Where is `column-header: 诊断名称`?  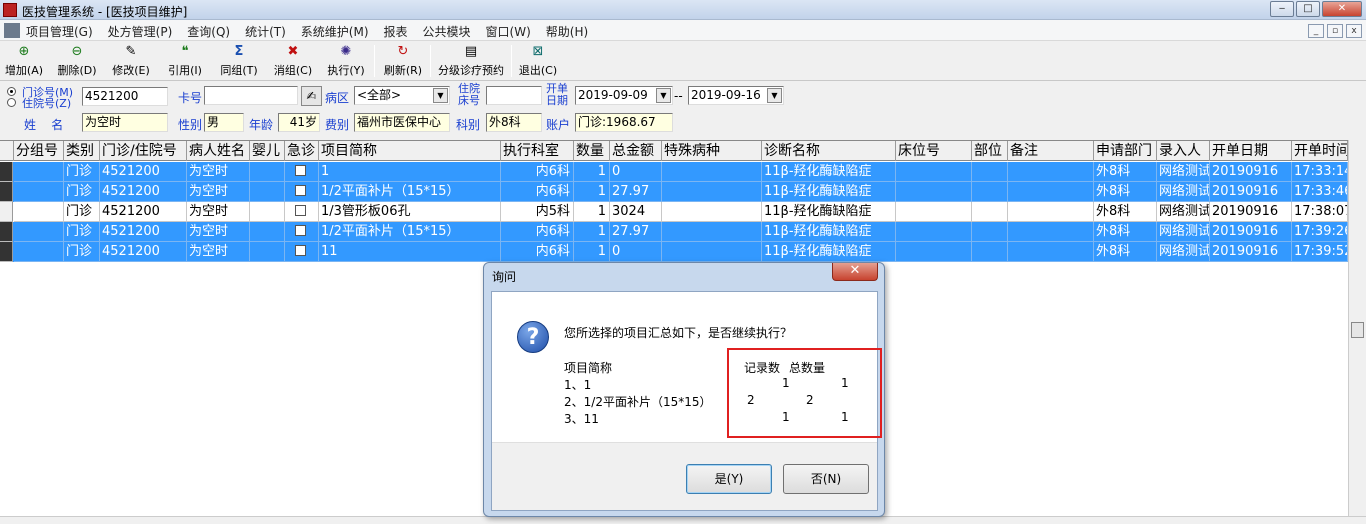 column-header: 诊断名称 is located at coordinates (829, 151).